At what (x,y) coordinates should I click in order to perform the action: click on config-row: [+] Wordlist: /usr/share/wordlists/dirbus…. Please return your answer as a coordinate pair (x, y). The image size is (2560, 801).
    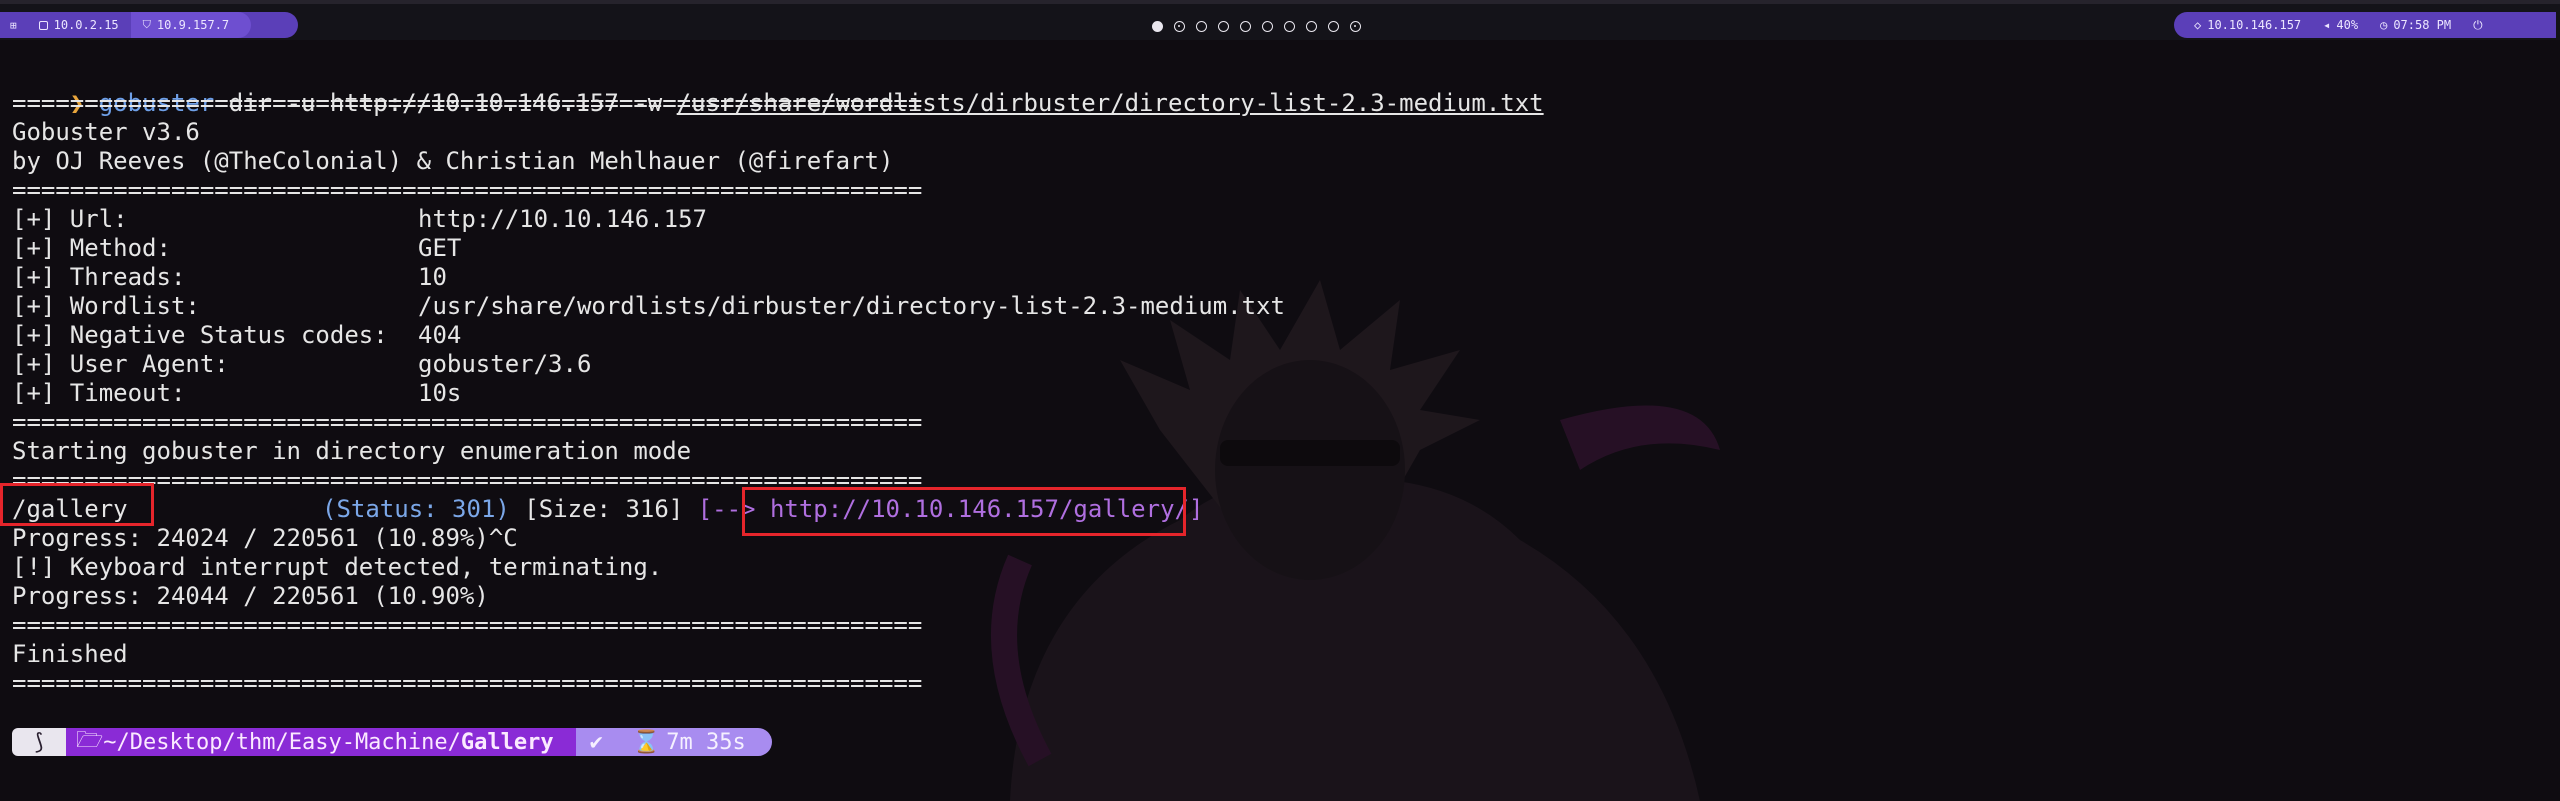
    Looking at the image, I should click on (648, 306).